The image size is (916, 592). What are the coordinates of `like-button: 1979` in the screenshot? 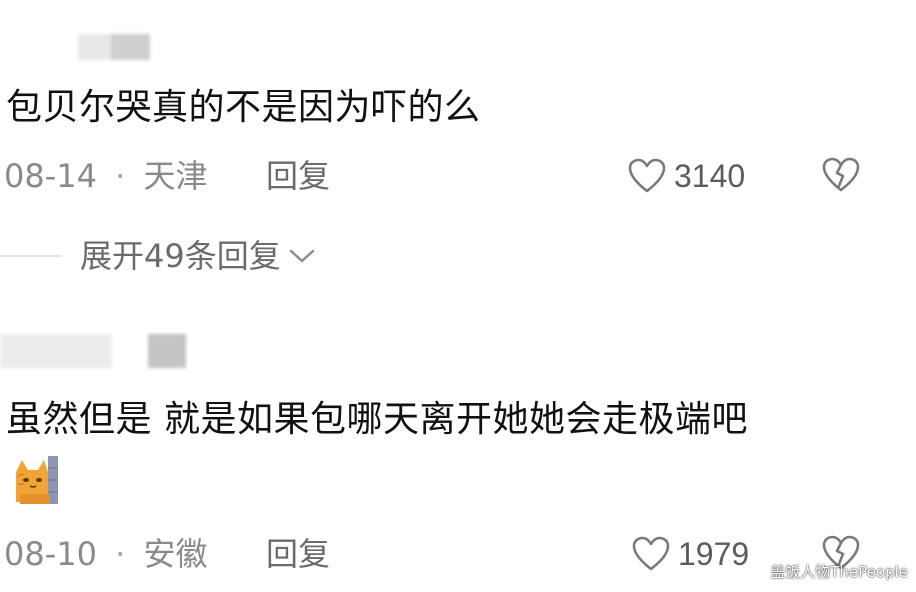 It's located at (690, 554).